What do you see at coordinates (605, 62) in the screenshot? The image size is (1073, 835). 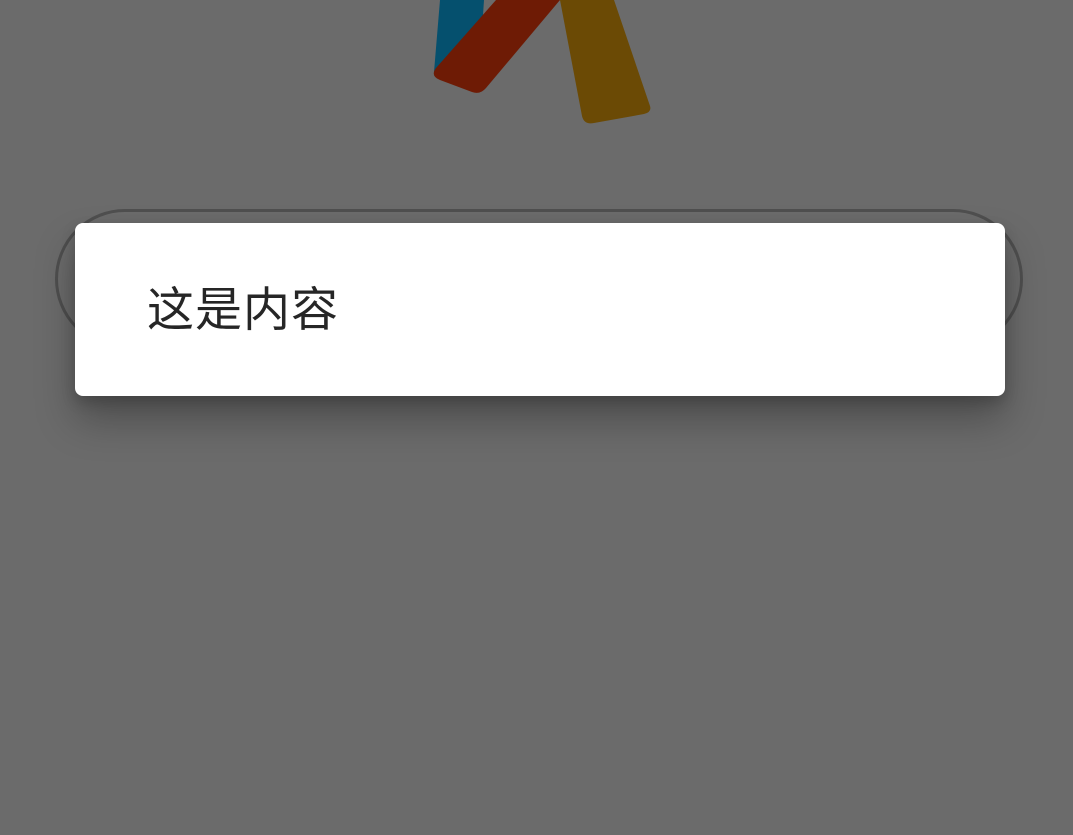 I see `logo-gold-bar` at bounding box center [605, 62].